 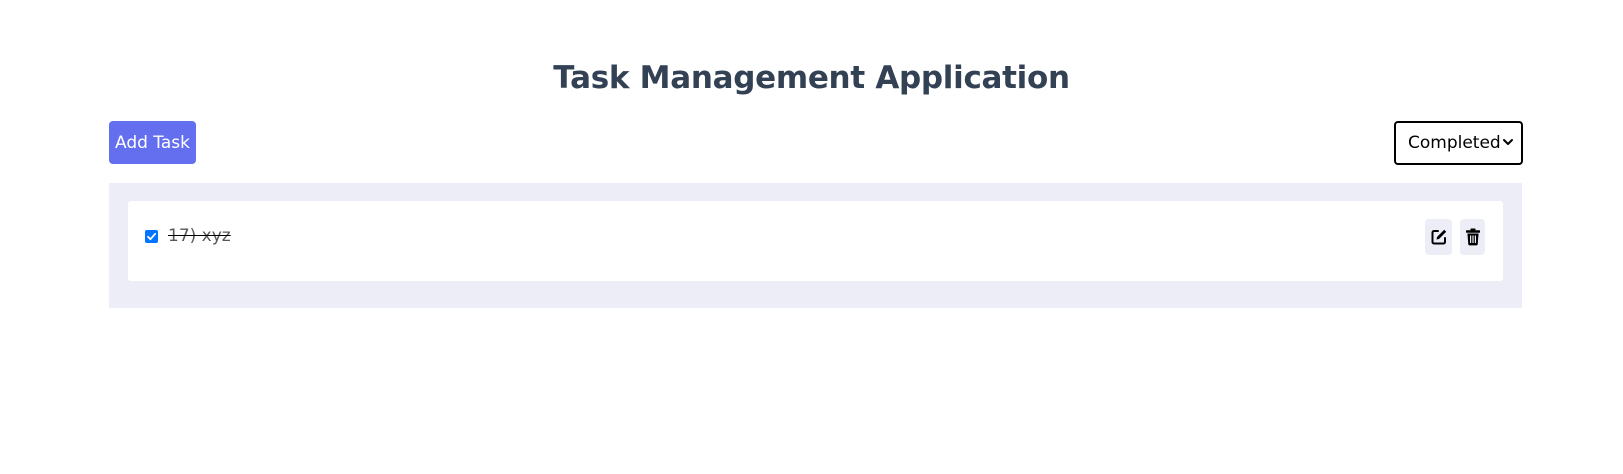 What do you see at coordinates (815, 241) in the screenshot?
I see `task-item: 17) xyz` at bounding box center [815, 241].